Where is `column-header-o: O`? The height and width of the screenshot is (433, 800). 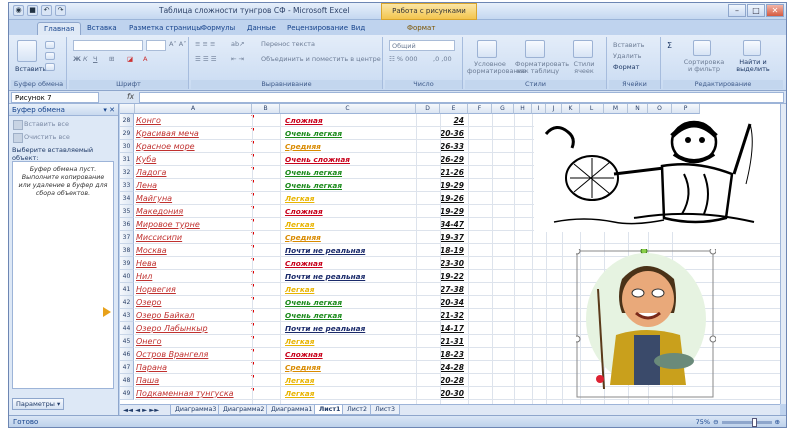 column-header-o: O is located at coordinates (660, 109).